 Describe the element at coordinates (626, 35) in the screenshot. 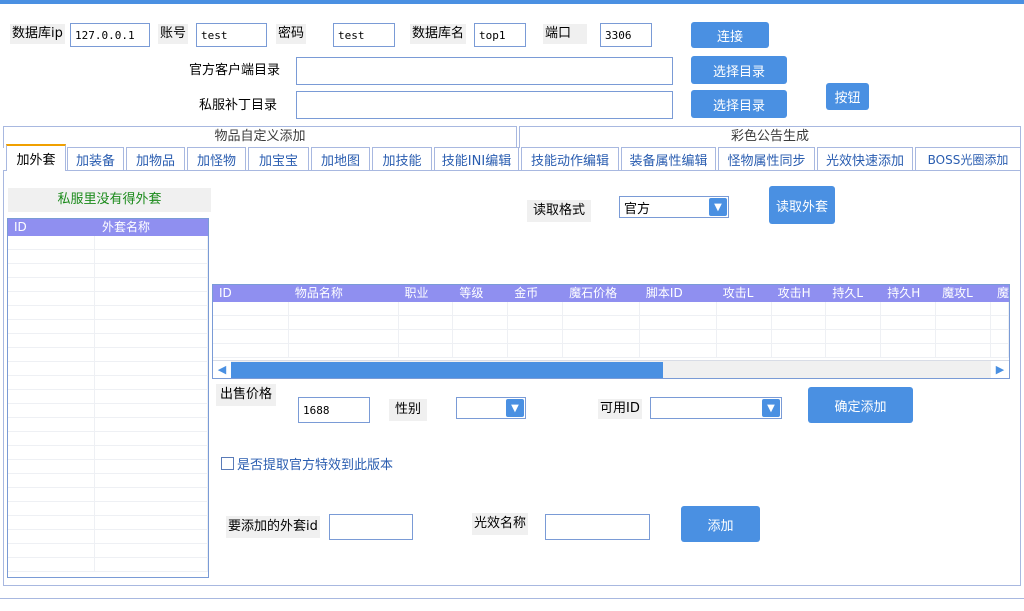

I see `port-input` at that location.